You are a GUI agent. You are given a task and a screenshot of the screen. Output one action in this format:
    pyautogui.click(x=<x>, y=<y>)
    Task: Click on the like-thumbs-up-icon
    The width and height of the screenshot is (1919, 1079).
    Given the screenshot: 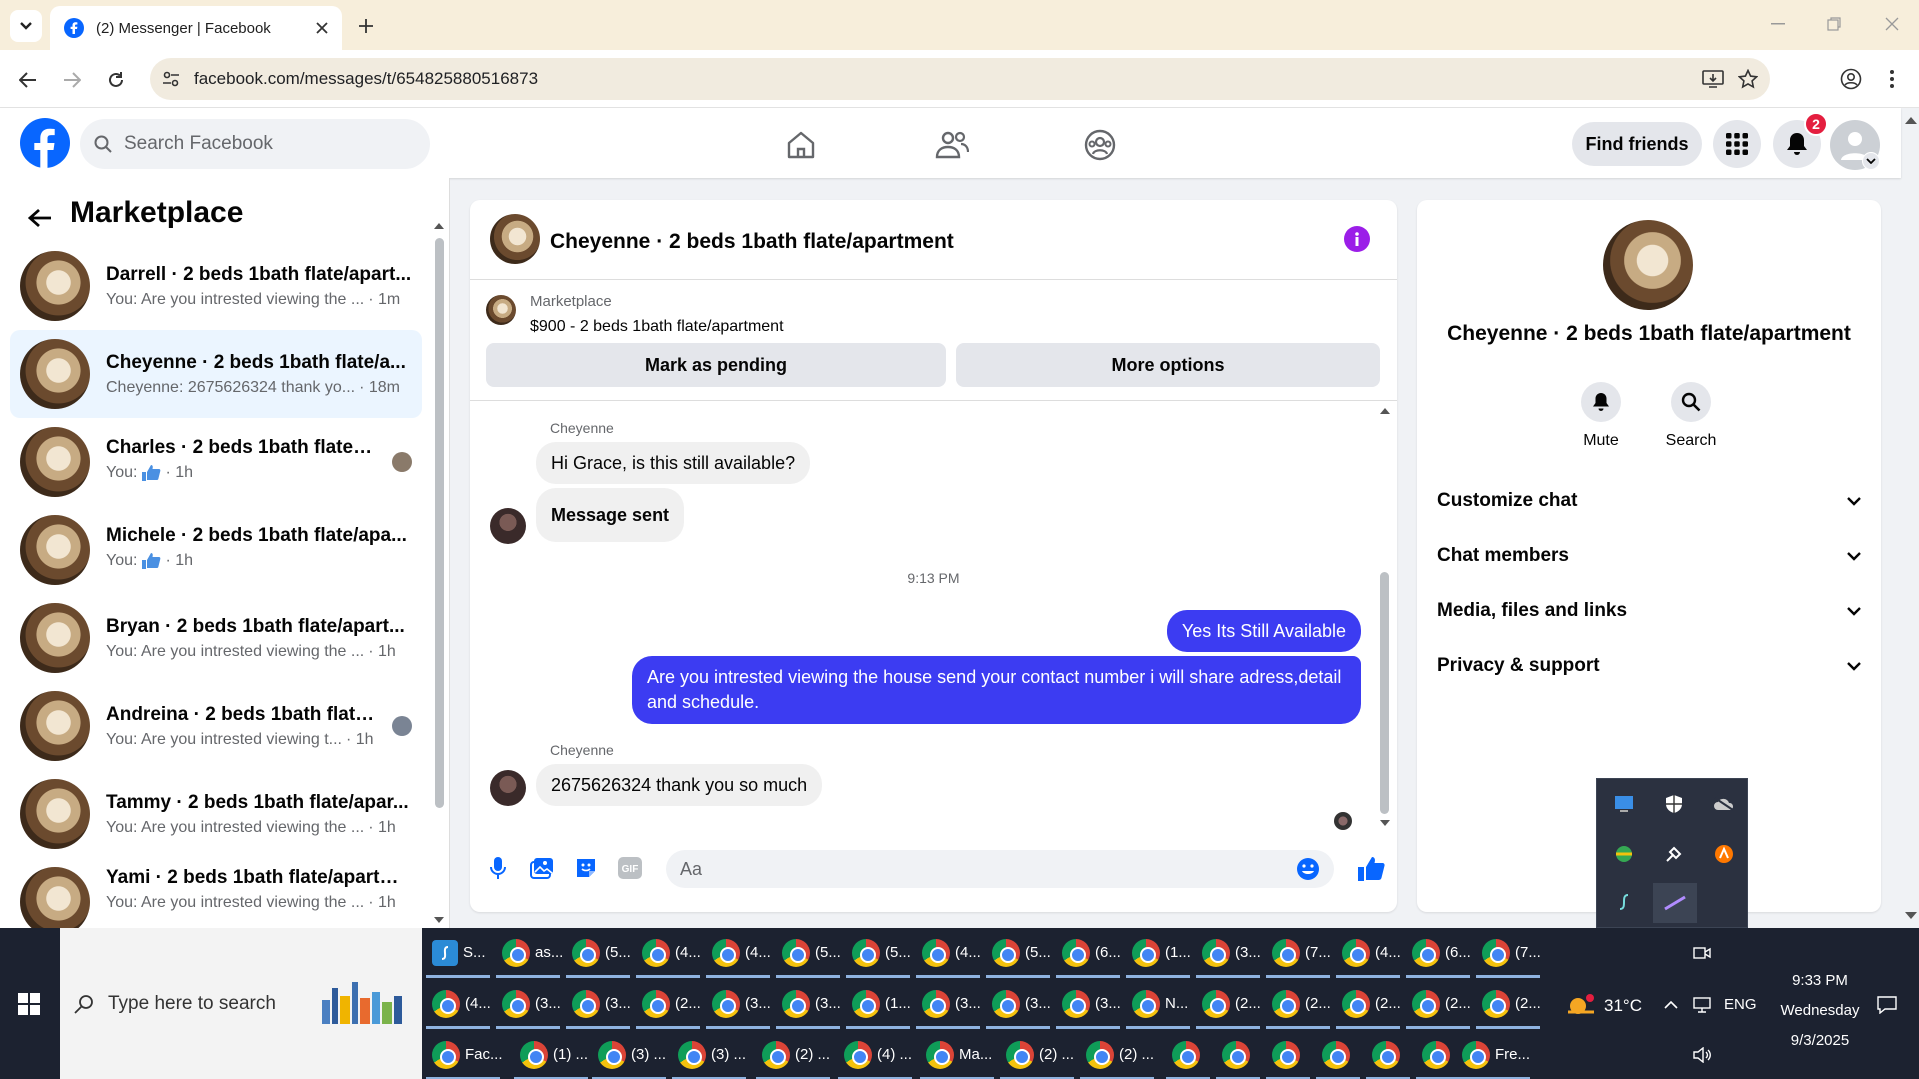 What is the action you would take?
    pyautogui.click(x=1371, y=869)
    